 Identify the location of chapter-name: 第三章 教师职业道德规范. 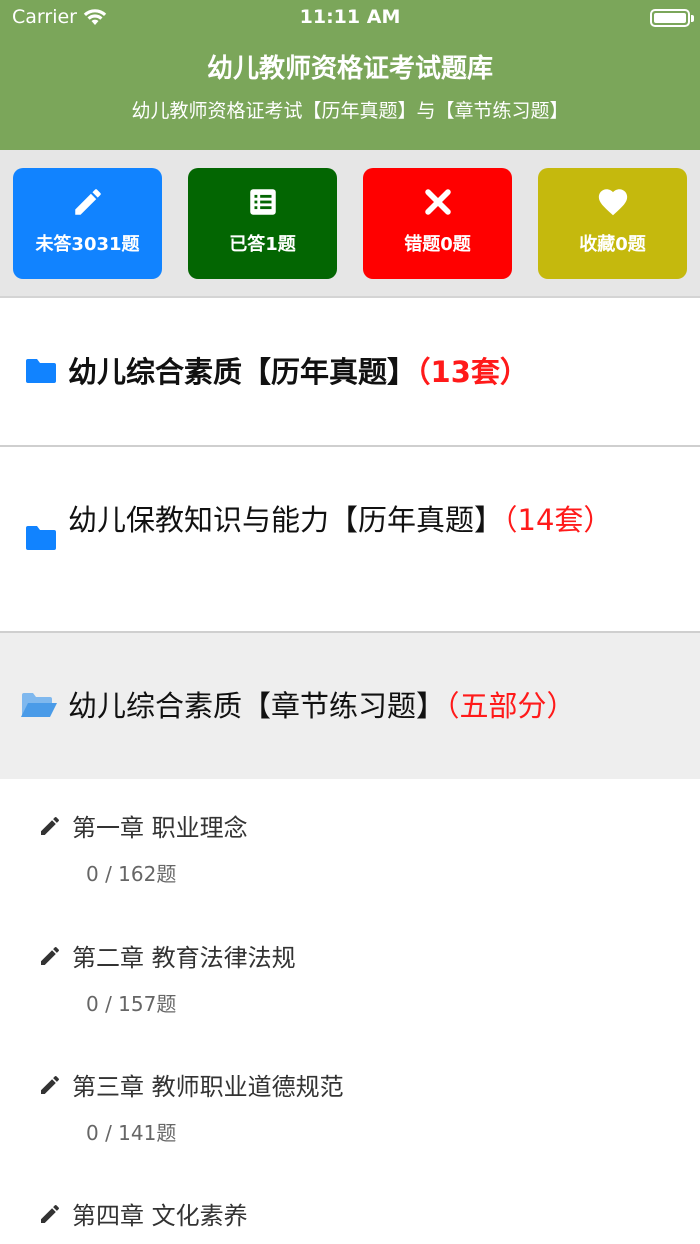
(208, 1087).